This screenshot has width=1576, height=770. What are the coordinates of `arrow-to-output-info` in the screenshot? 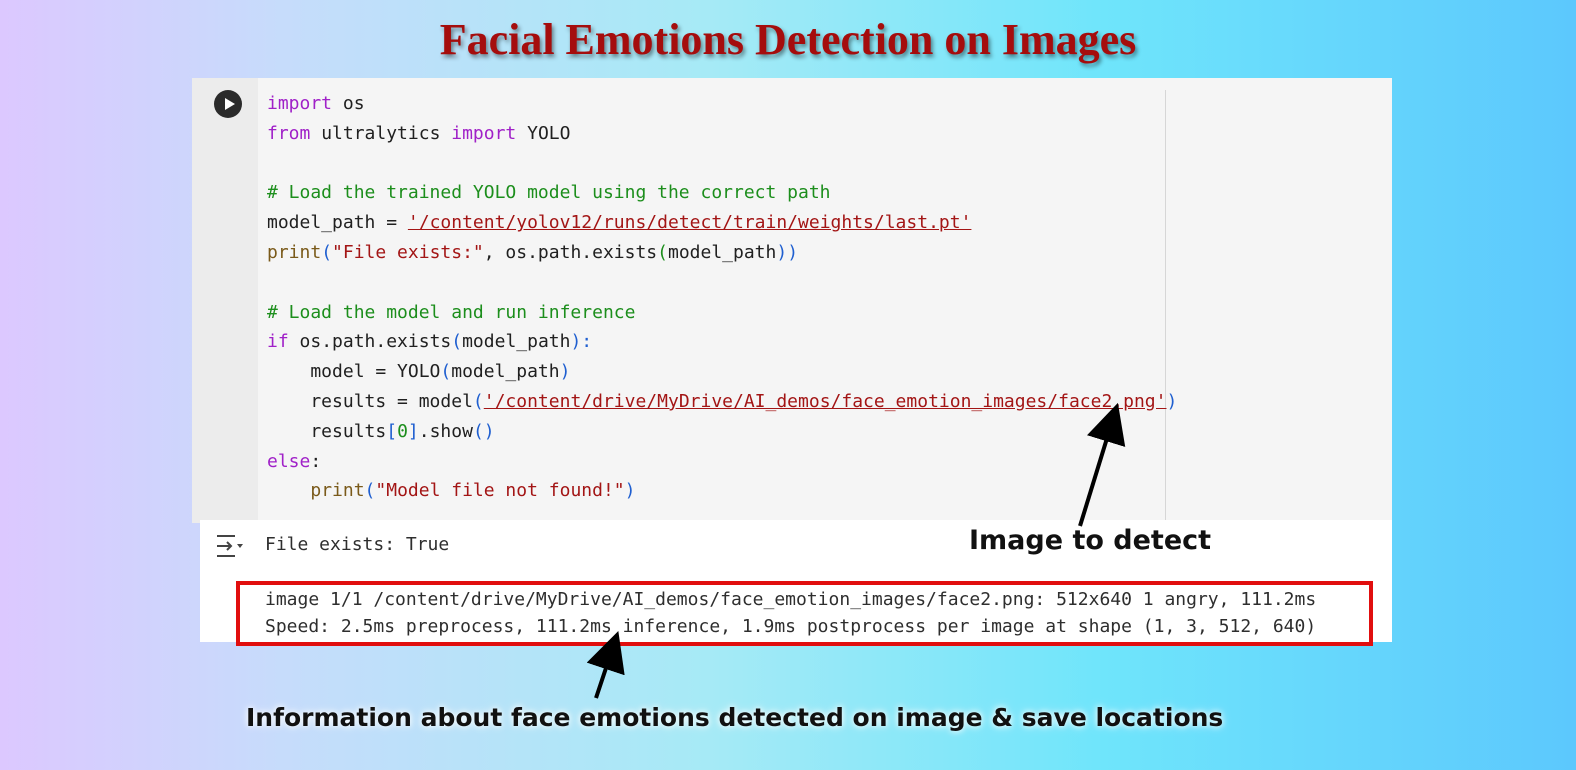 It's located at (605, 665).